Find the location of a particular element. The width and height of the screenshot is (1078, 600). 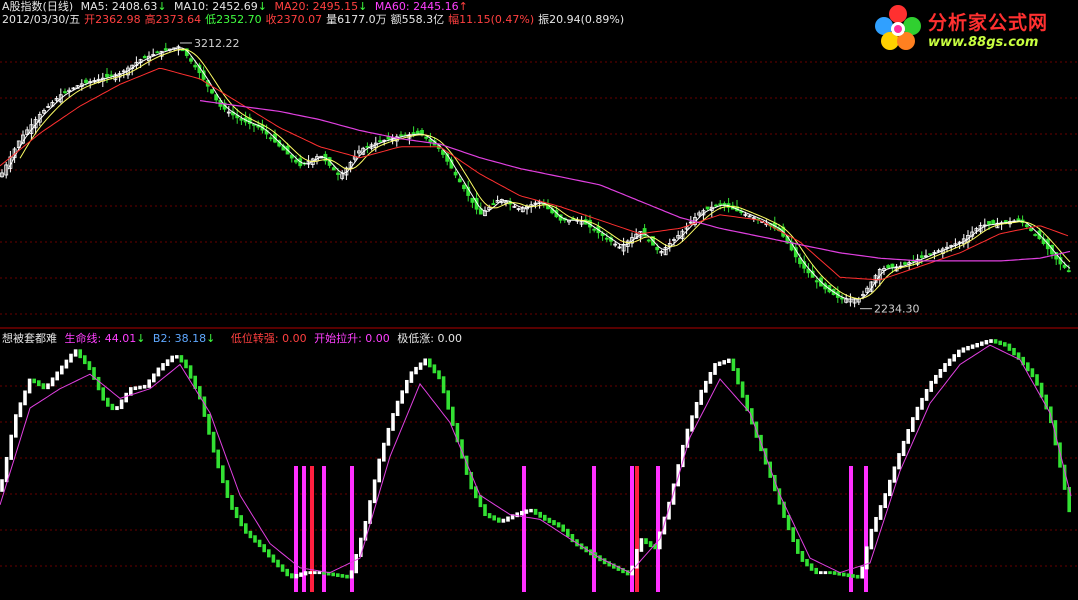

indicator-name: 想被套都难 is located at coordinates (29, 338).